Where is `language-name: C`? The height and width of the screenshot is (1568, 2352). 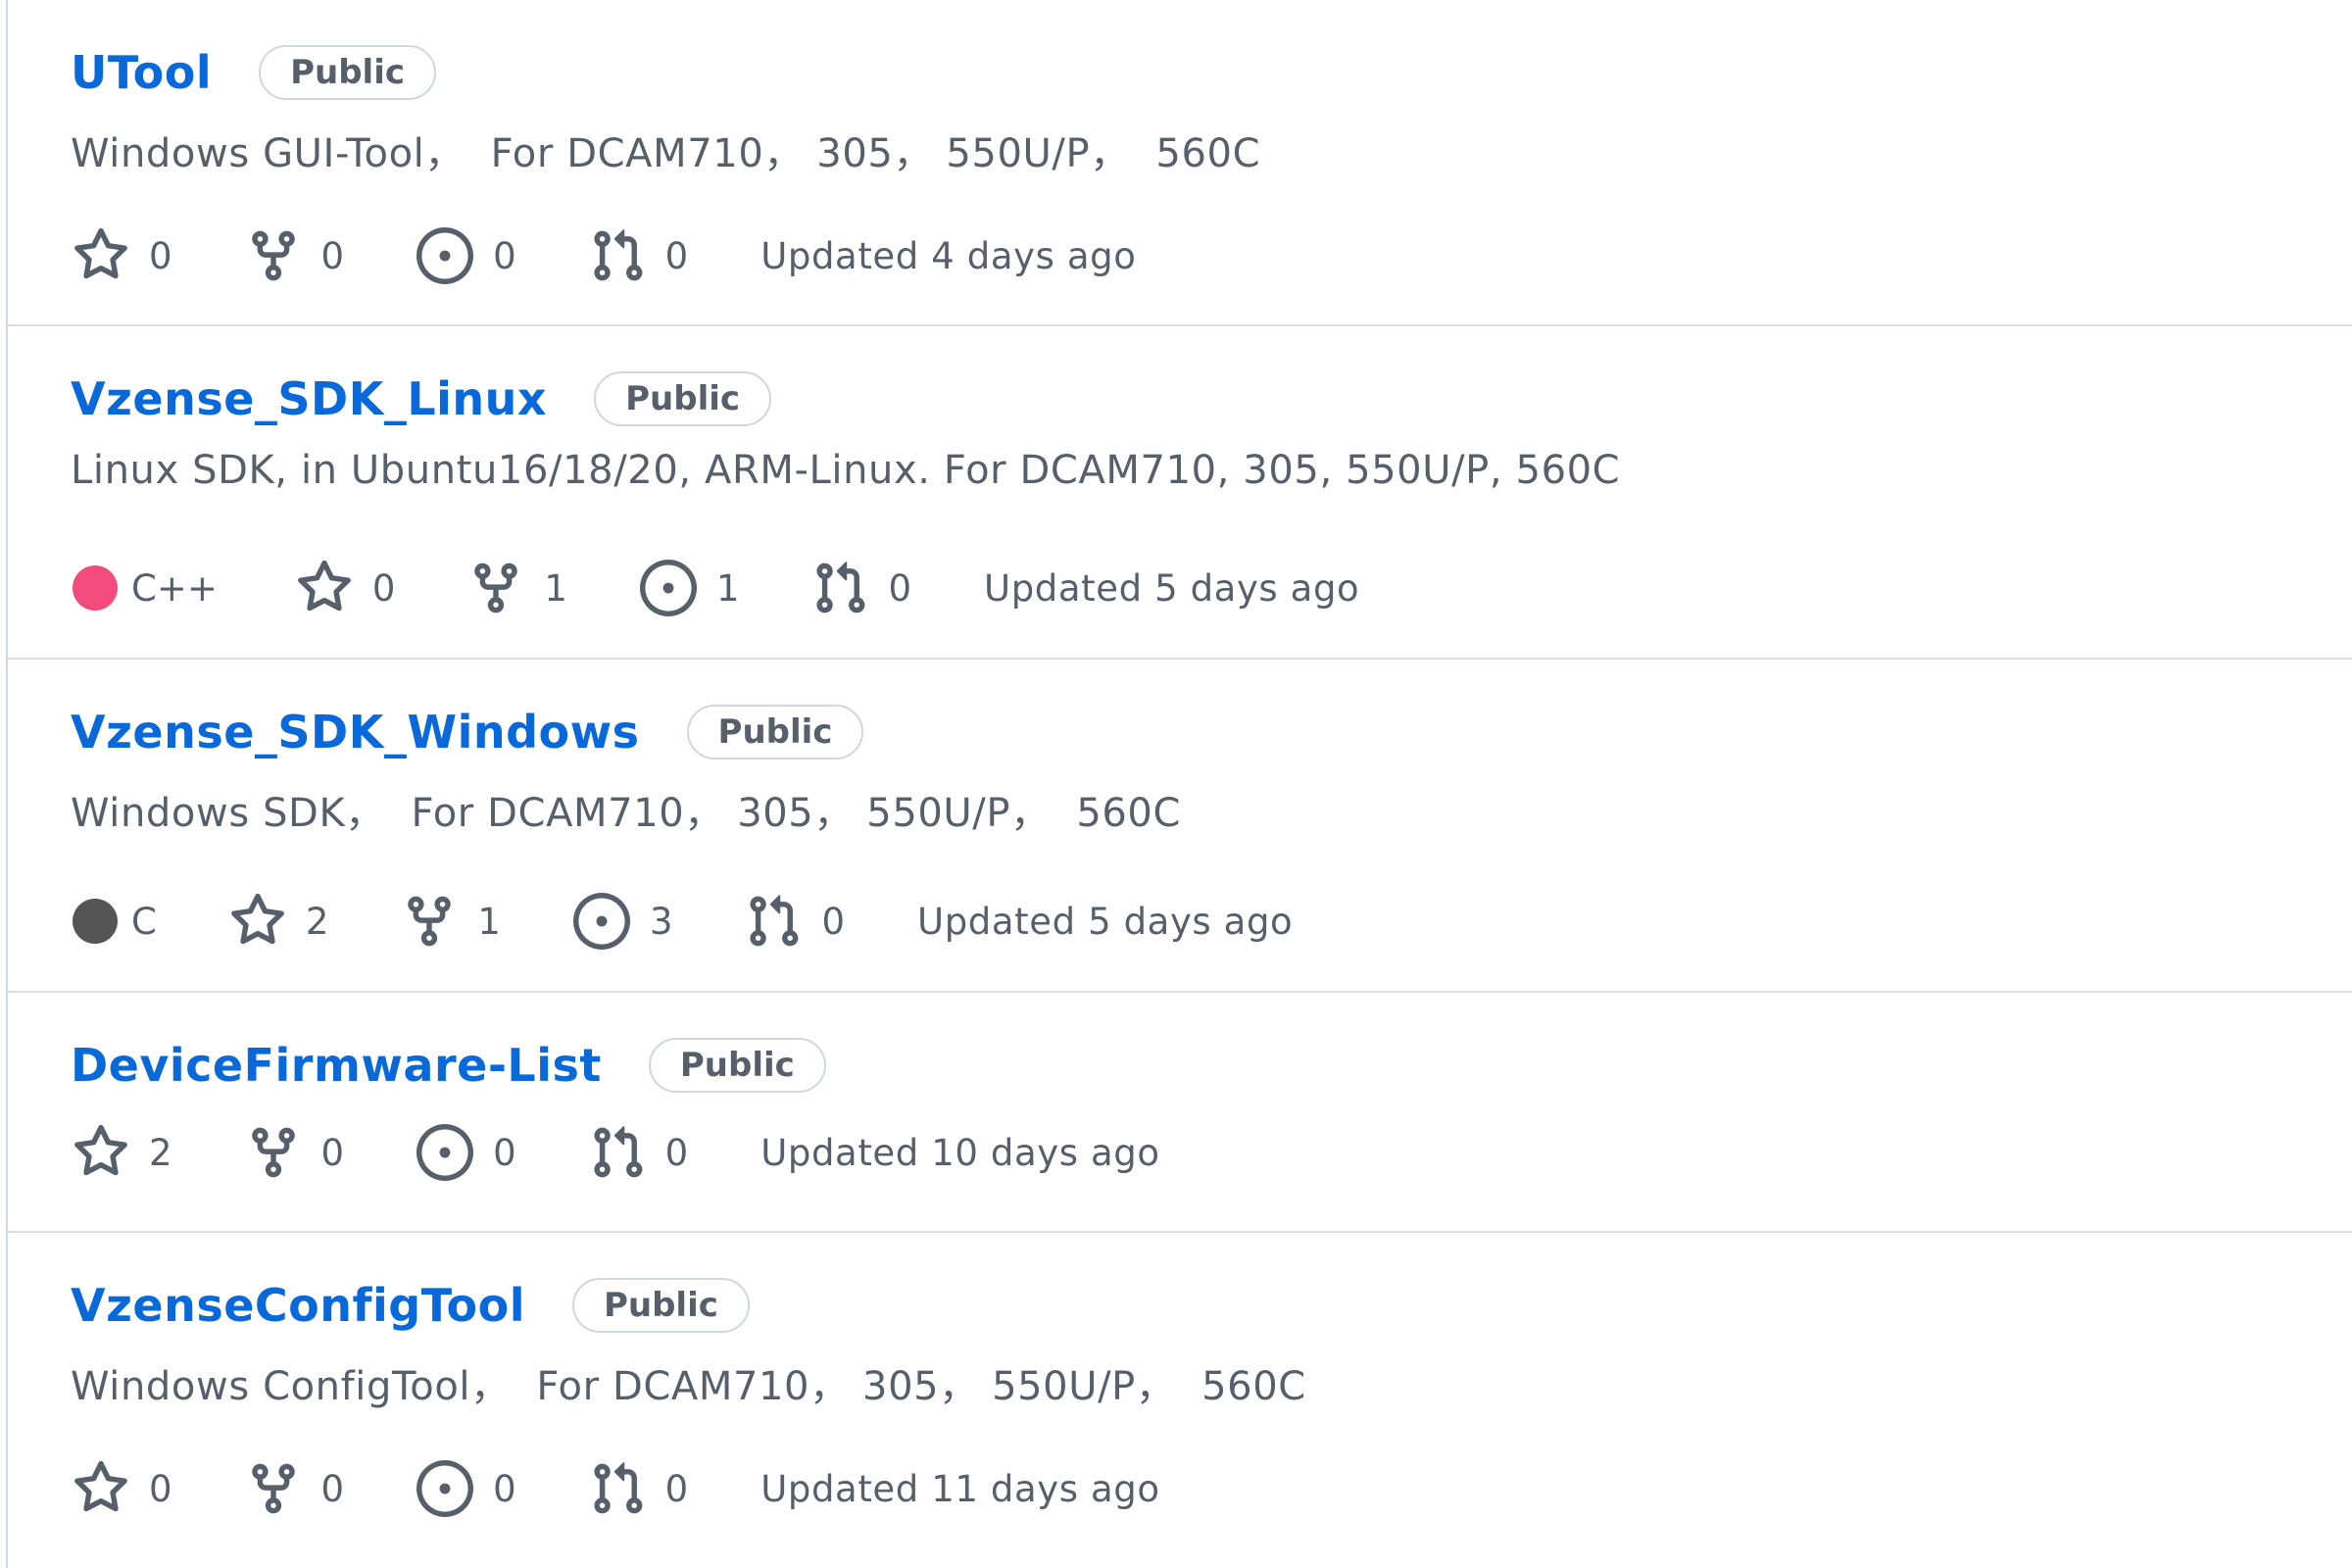
language-name: C is located at coordinates (144, 921).